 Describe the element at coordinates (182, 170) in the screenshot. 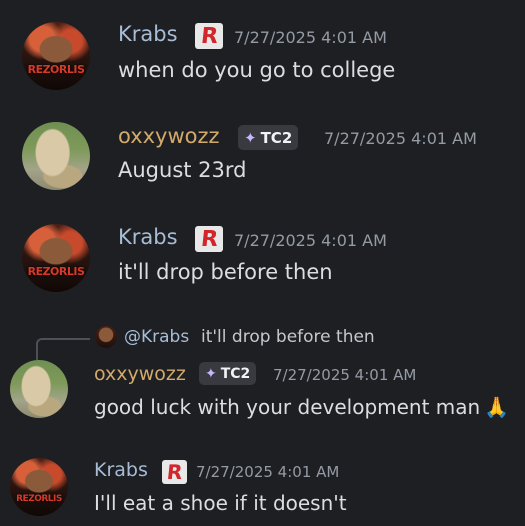

I see `message-text: August 23rd` at that location.